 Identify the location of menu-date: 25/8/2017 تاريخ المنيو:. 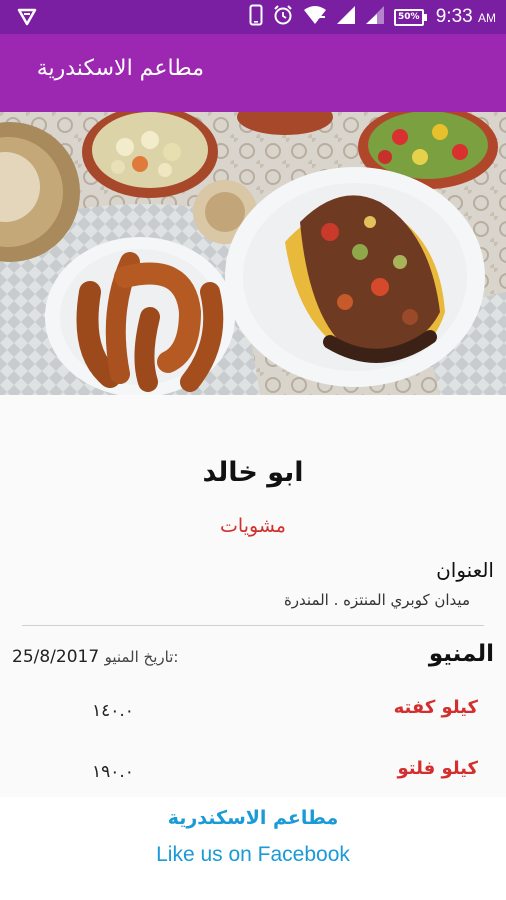
(95, 657).